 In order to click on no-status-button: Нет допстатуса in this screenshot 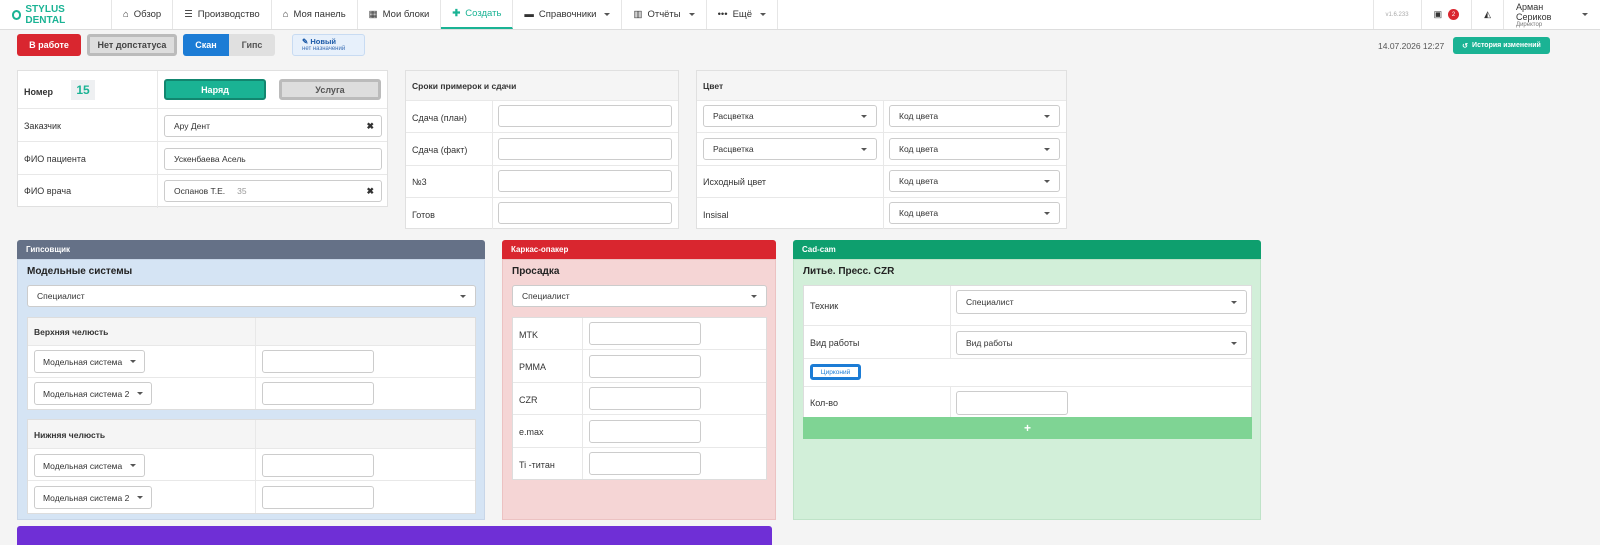, I will do `click(132, 45)`.